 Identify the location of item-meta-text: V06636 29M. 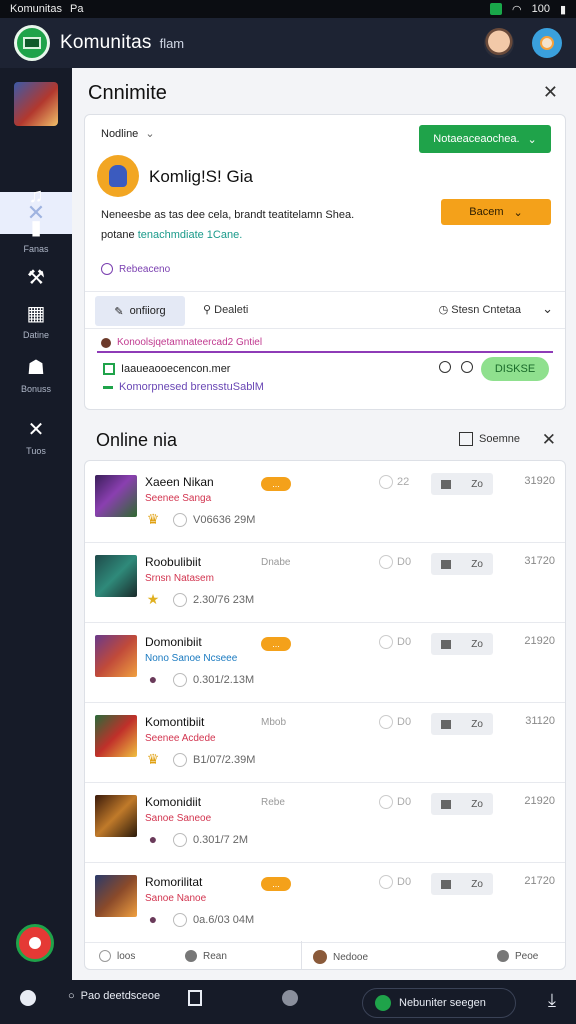
(224, 520).